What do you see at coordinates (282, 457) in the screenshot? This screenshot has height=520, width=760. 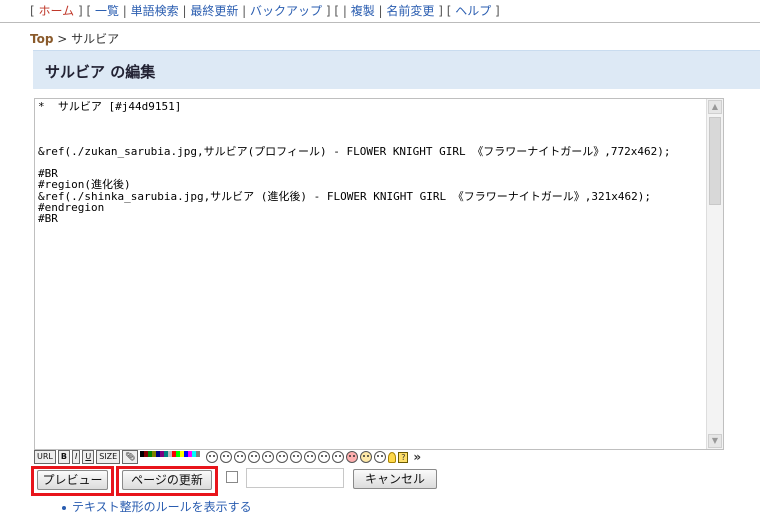 I see `sad-icon` at bounding box center [282, 457].